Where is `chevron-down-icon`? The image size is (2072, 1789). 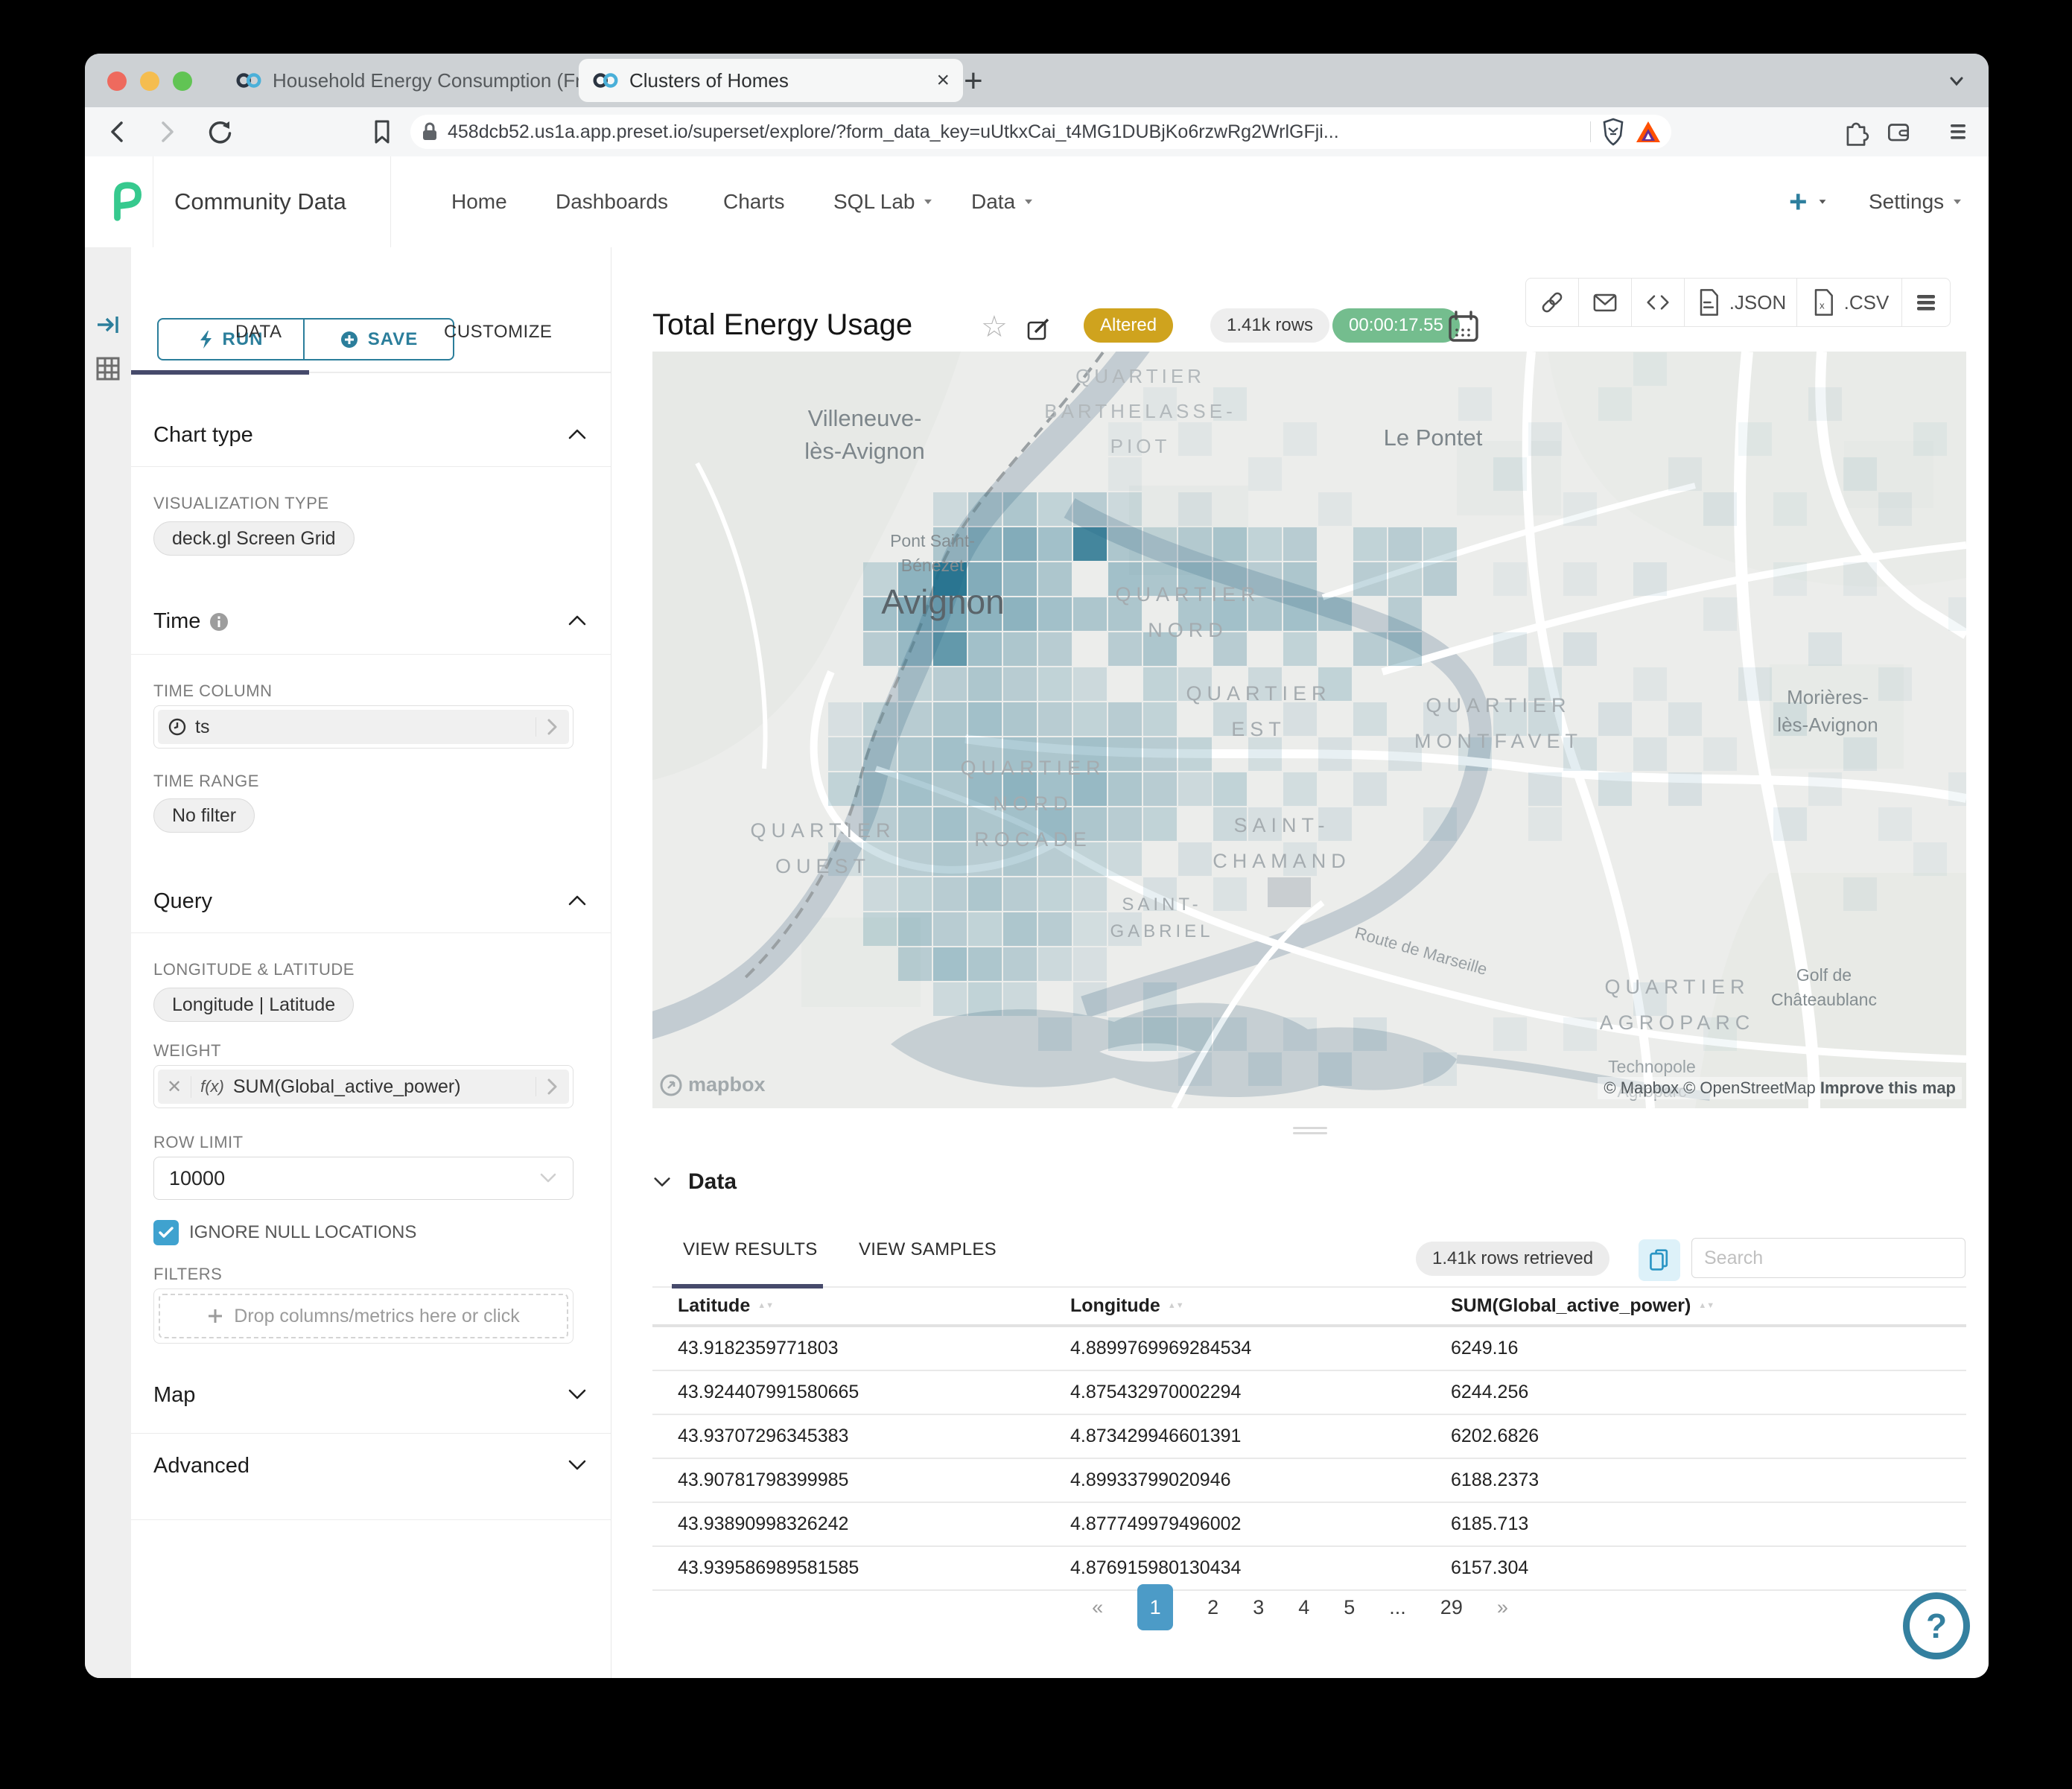
chevron-down-icon is located at coordinates (577, 1465).